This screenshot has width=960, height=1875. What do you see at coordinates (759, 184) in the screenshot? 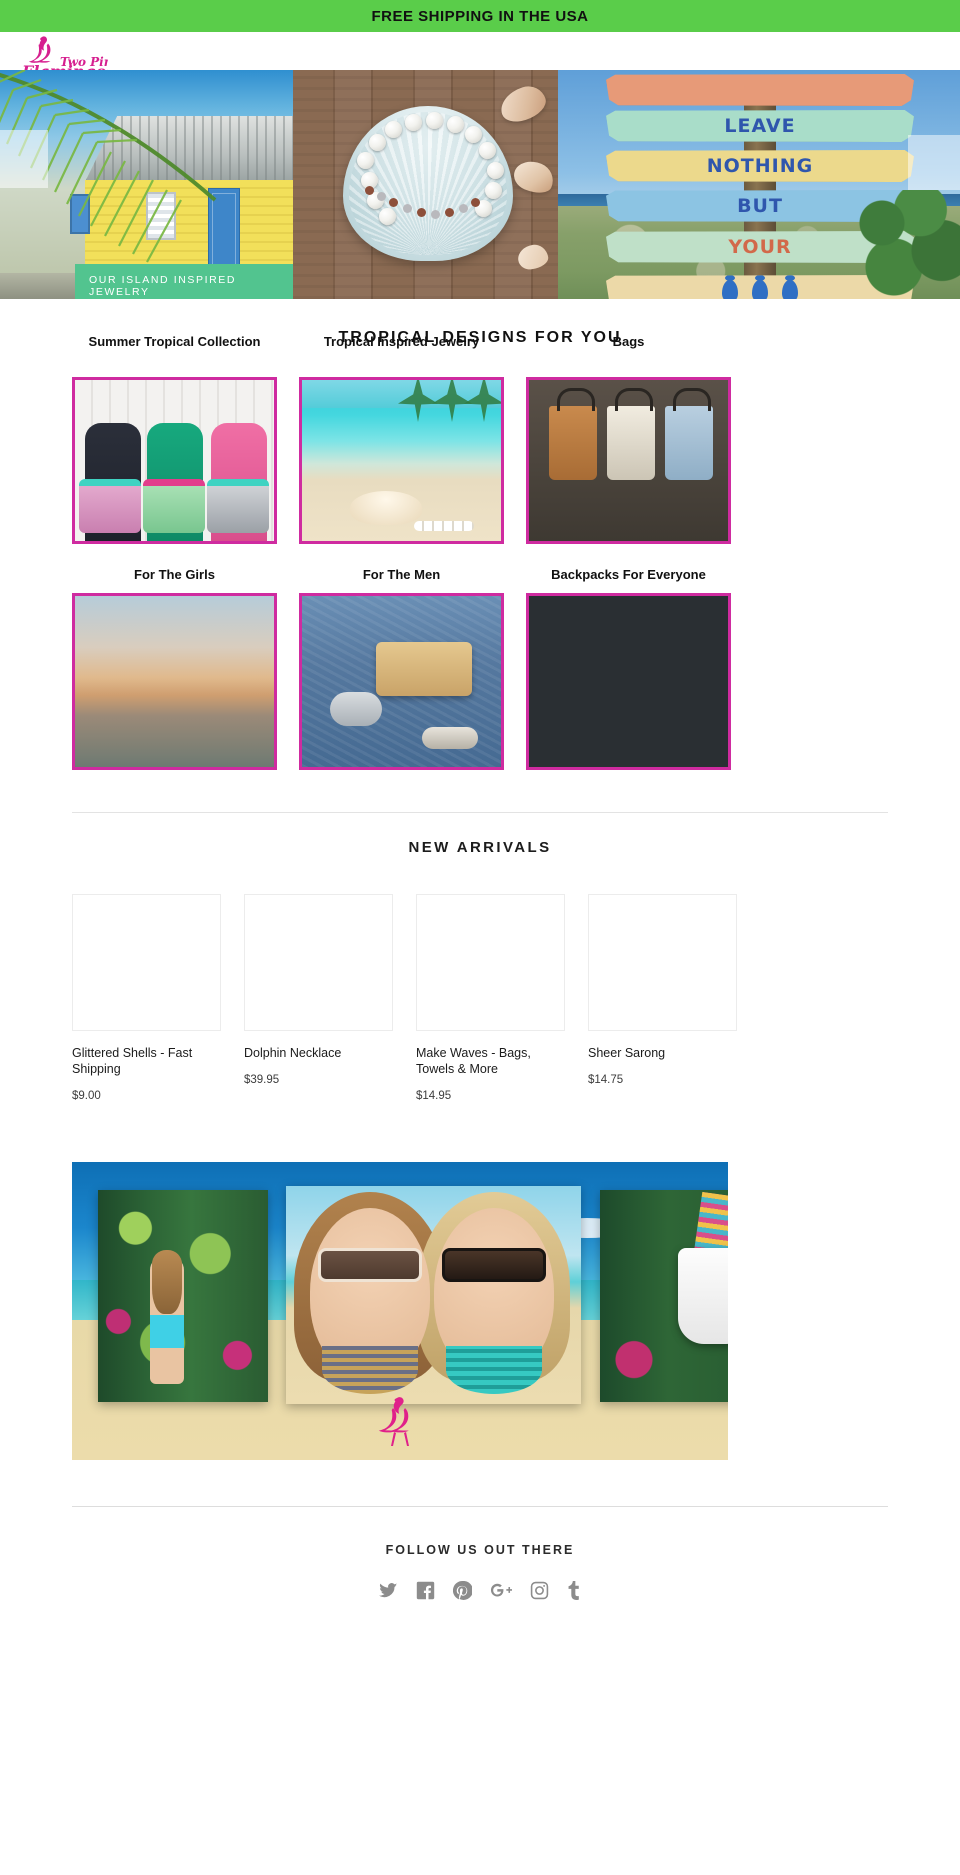
I see `hero-image-beach-signpost: LEAVE NOTHING BUT YOUR` at bounding box center [759, 184].